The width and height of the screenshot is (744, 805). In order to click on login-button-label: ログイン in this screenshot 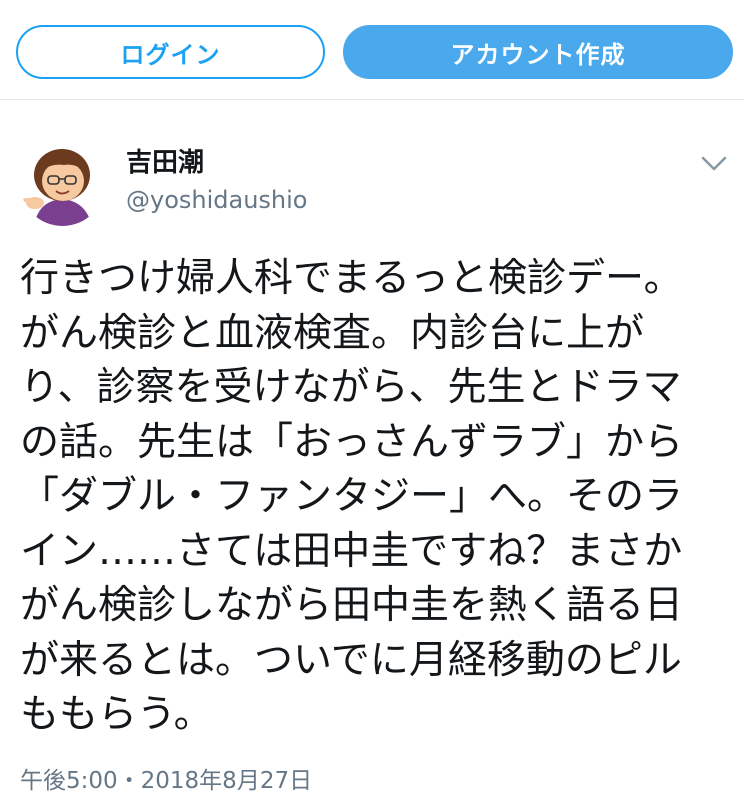, I will do `click(170, 54)`.